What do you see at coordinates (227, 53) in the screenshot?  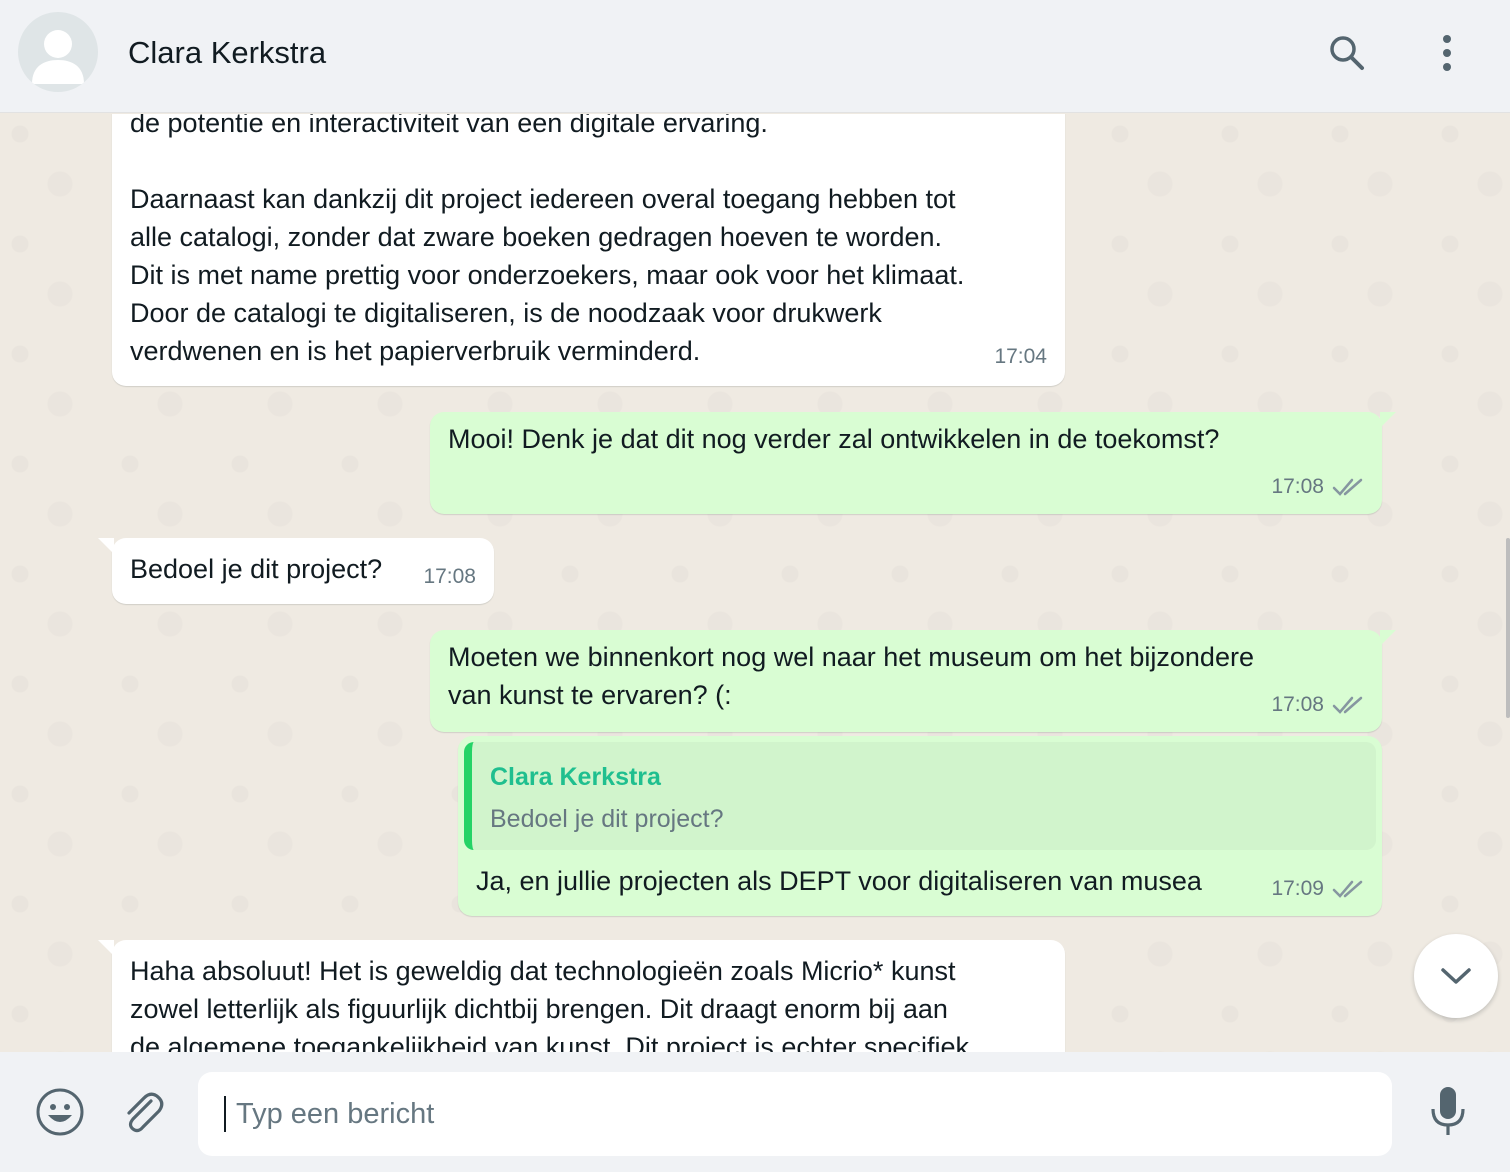 I see `contact-name: Clara Kerkstra` at bounding box center [227, 53].